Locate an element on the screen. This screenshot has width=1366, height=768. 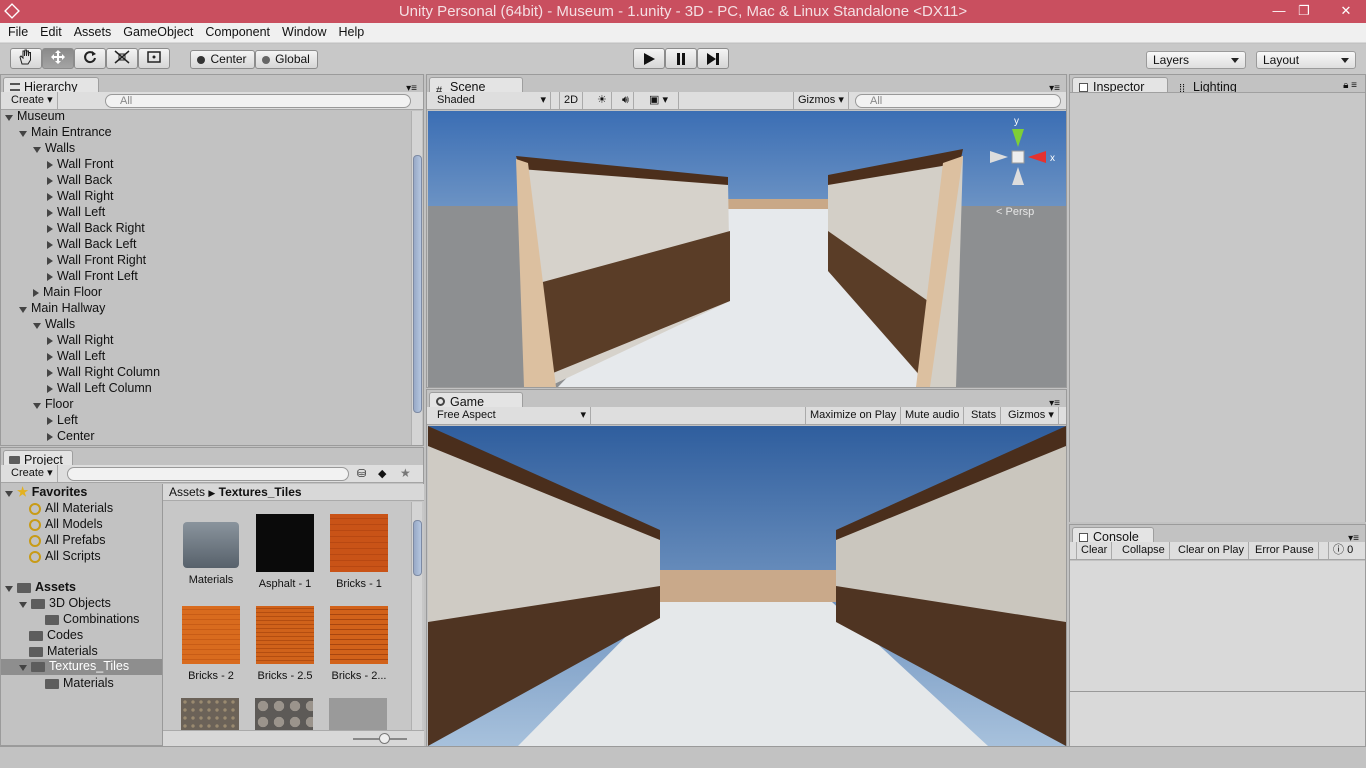
asset-item: Bricks - 1 is located at coordinates (359, 552).